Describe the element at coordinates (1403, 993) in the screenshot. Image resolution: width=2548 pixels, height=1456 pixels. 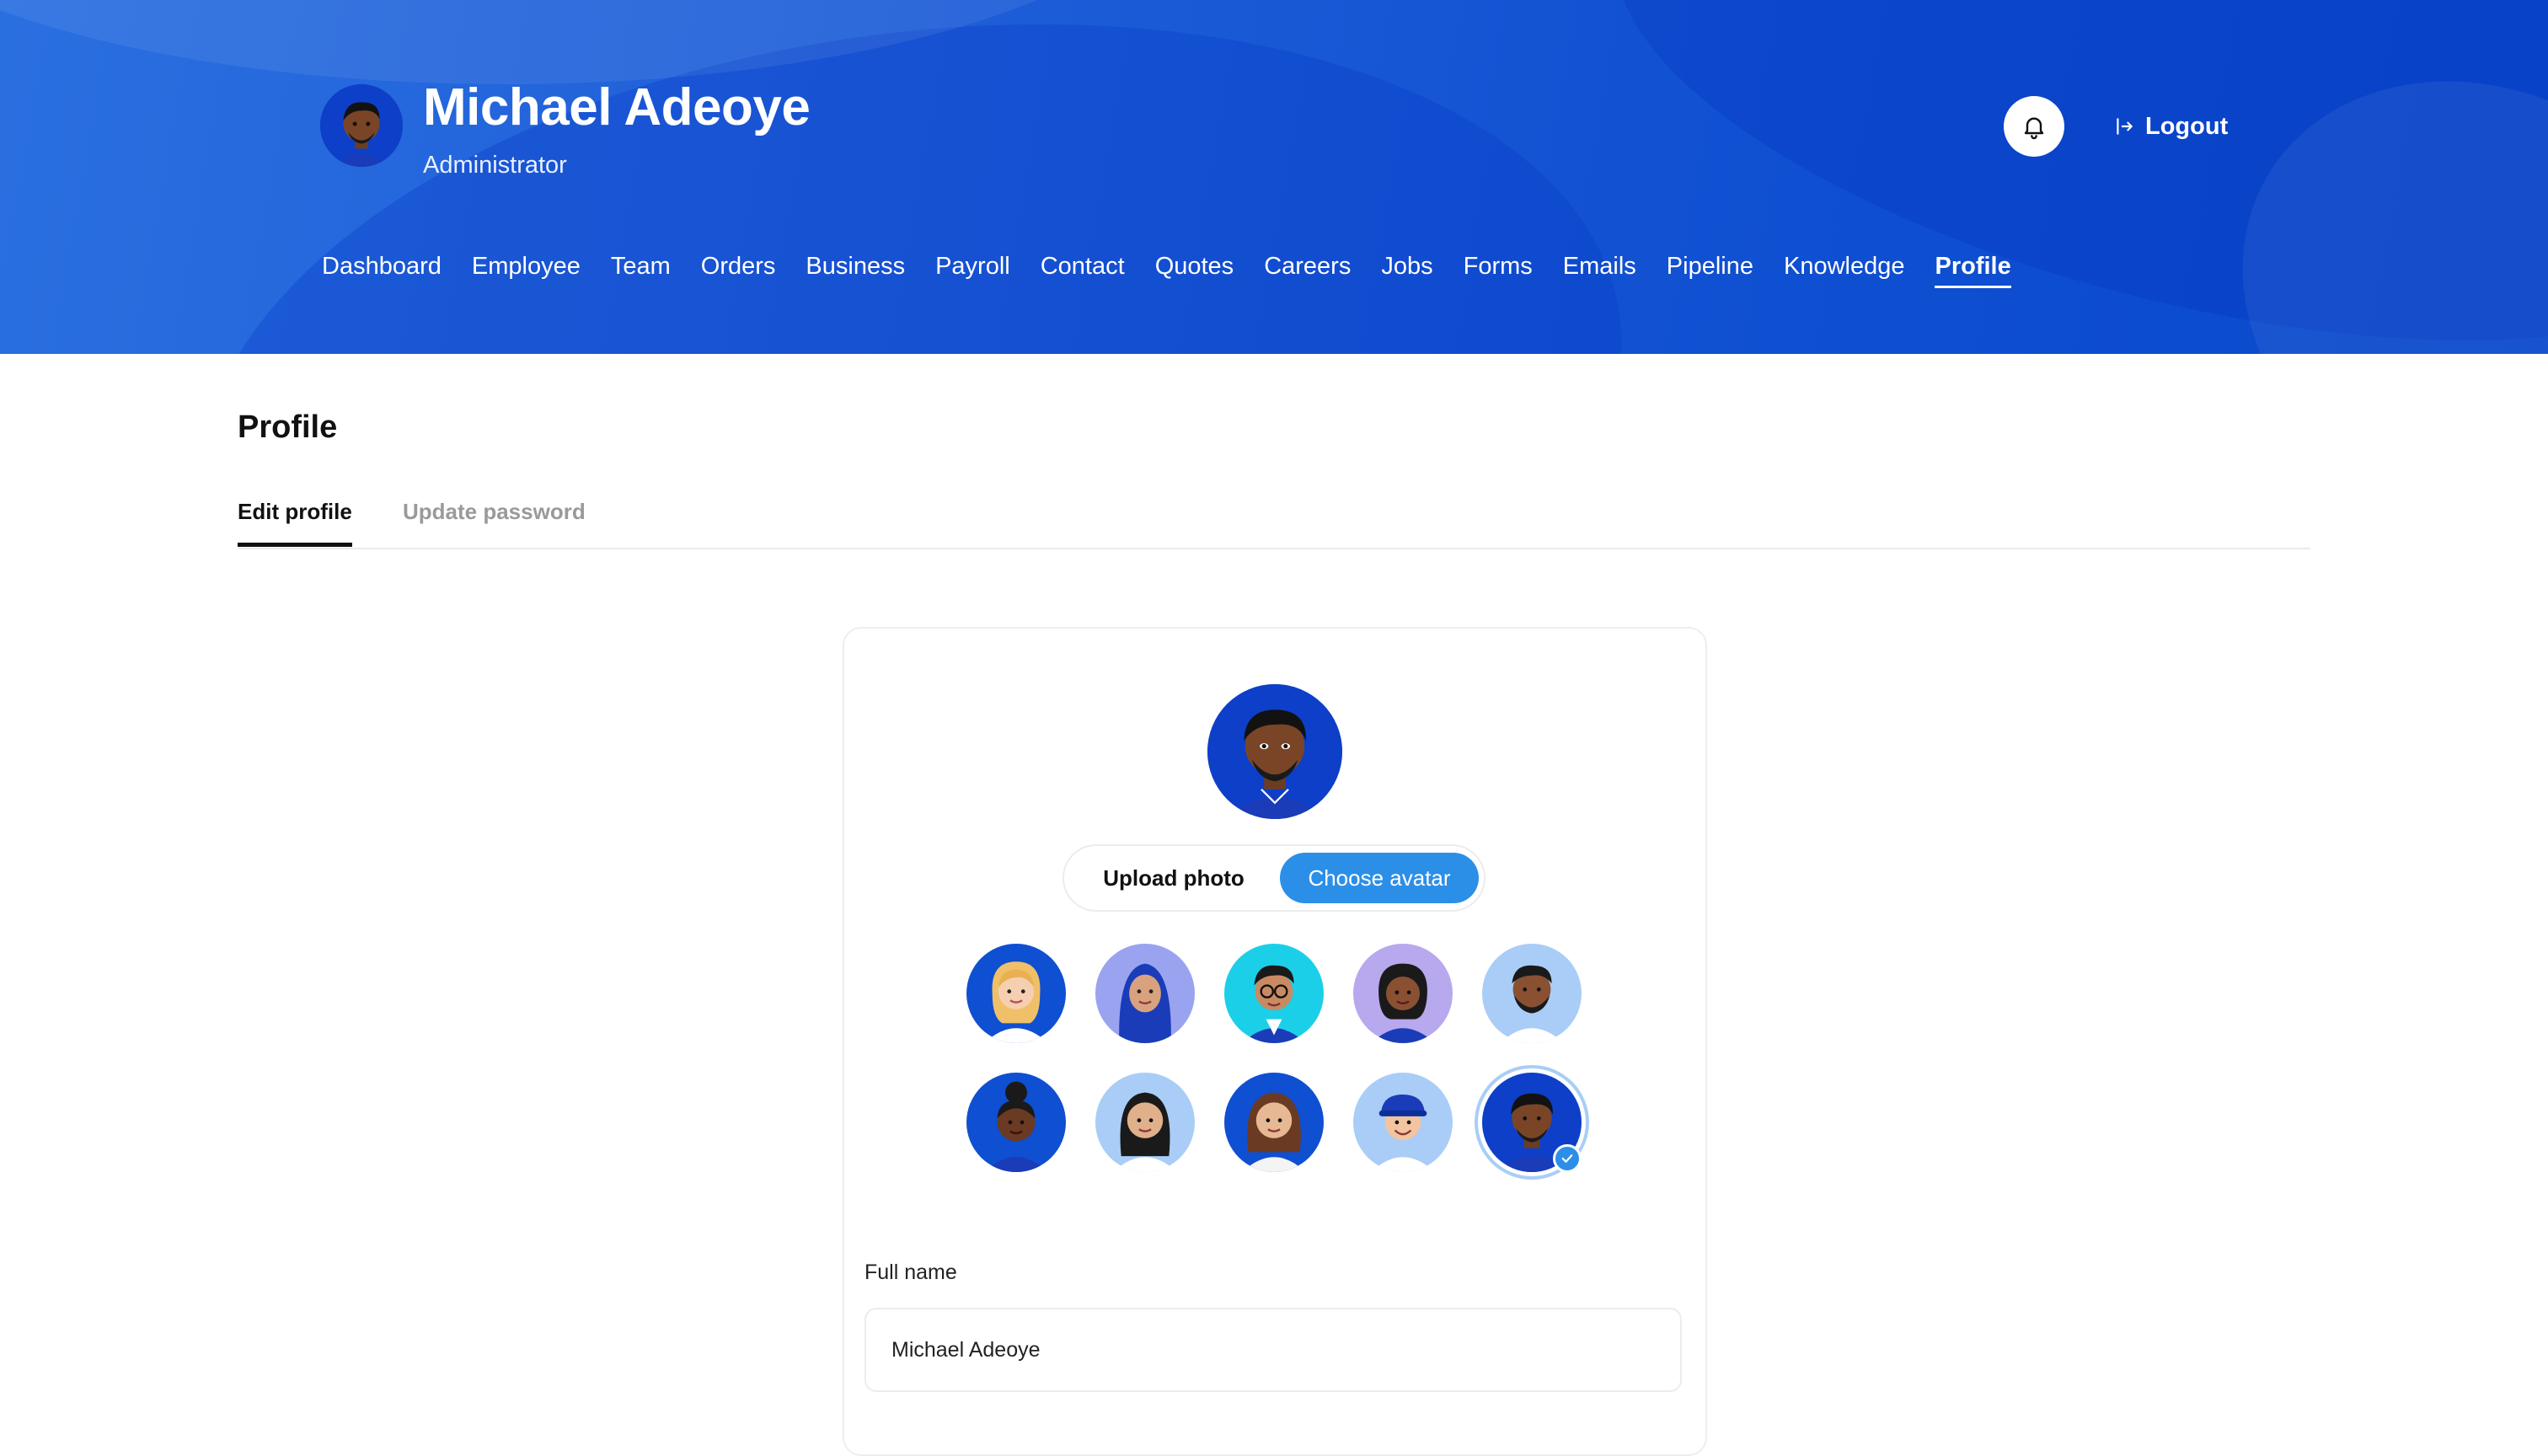
I see `avatar-option-curly-woman` at that location.